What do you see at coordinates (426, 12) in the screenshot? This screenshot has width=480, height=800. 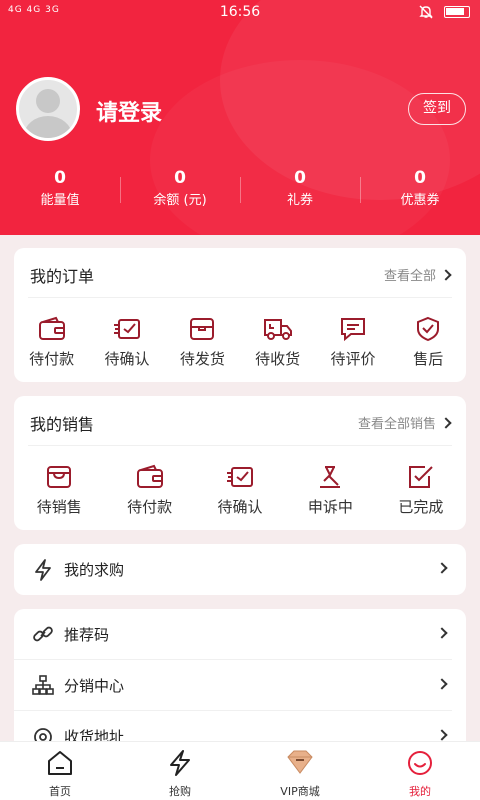 I see `mute-icon` at bounding box center [426, 12].